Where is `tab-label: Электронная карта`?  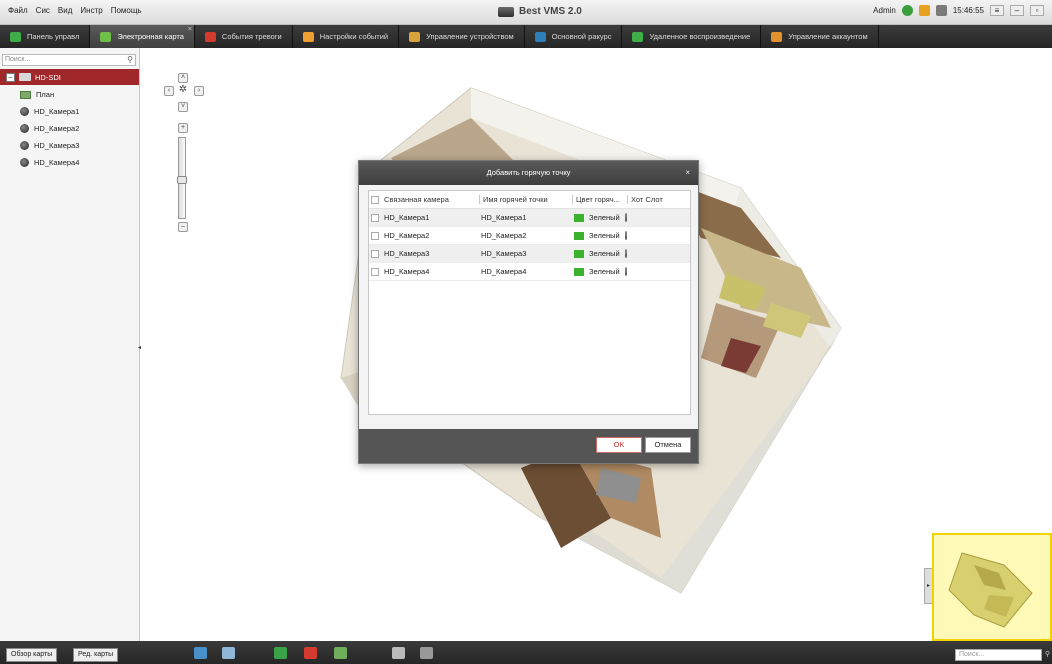 tab-label: Электронная карта is located at coordinates (150, 36).